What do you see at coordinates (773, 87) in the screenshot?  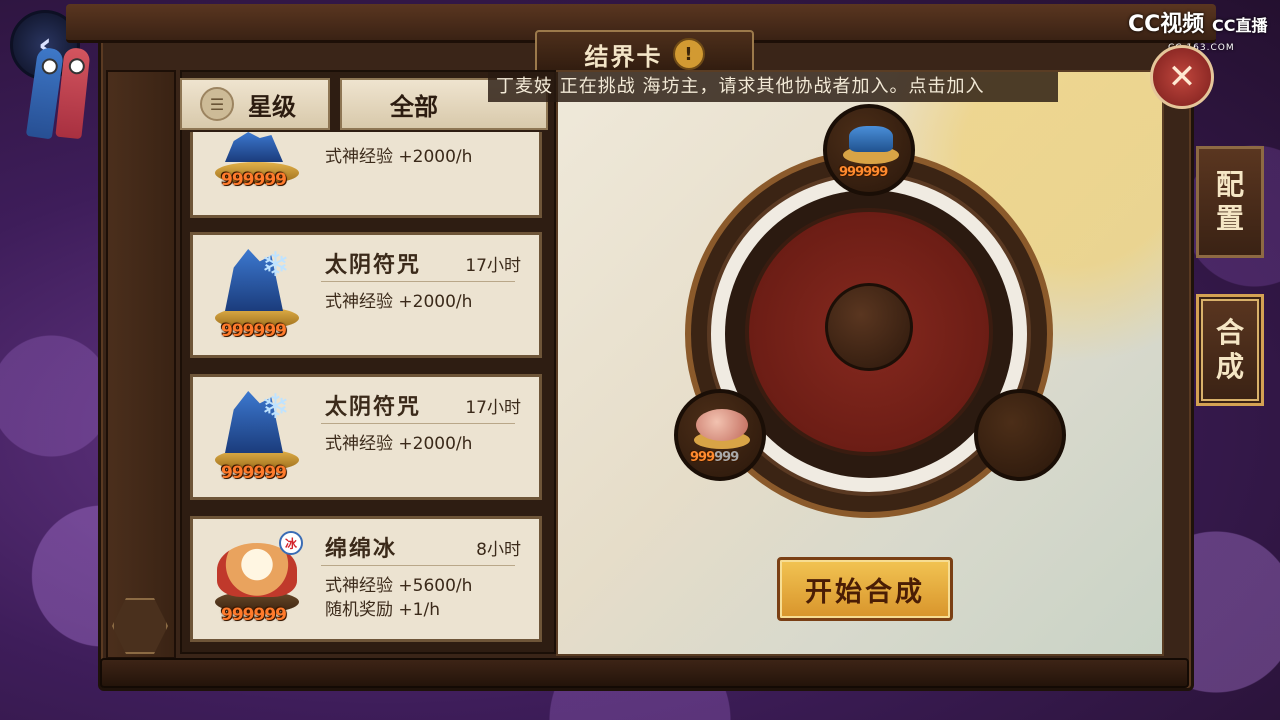 I see `coop-notice-banner: 丁麦妓 正在挑战 海坊主，请求其他协战者加入。点击加入` at bounding box center [773, 87].